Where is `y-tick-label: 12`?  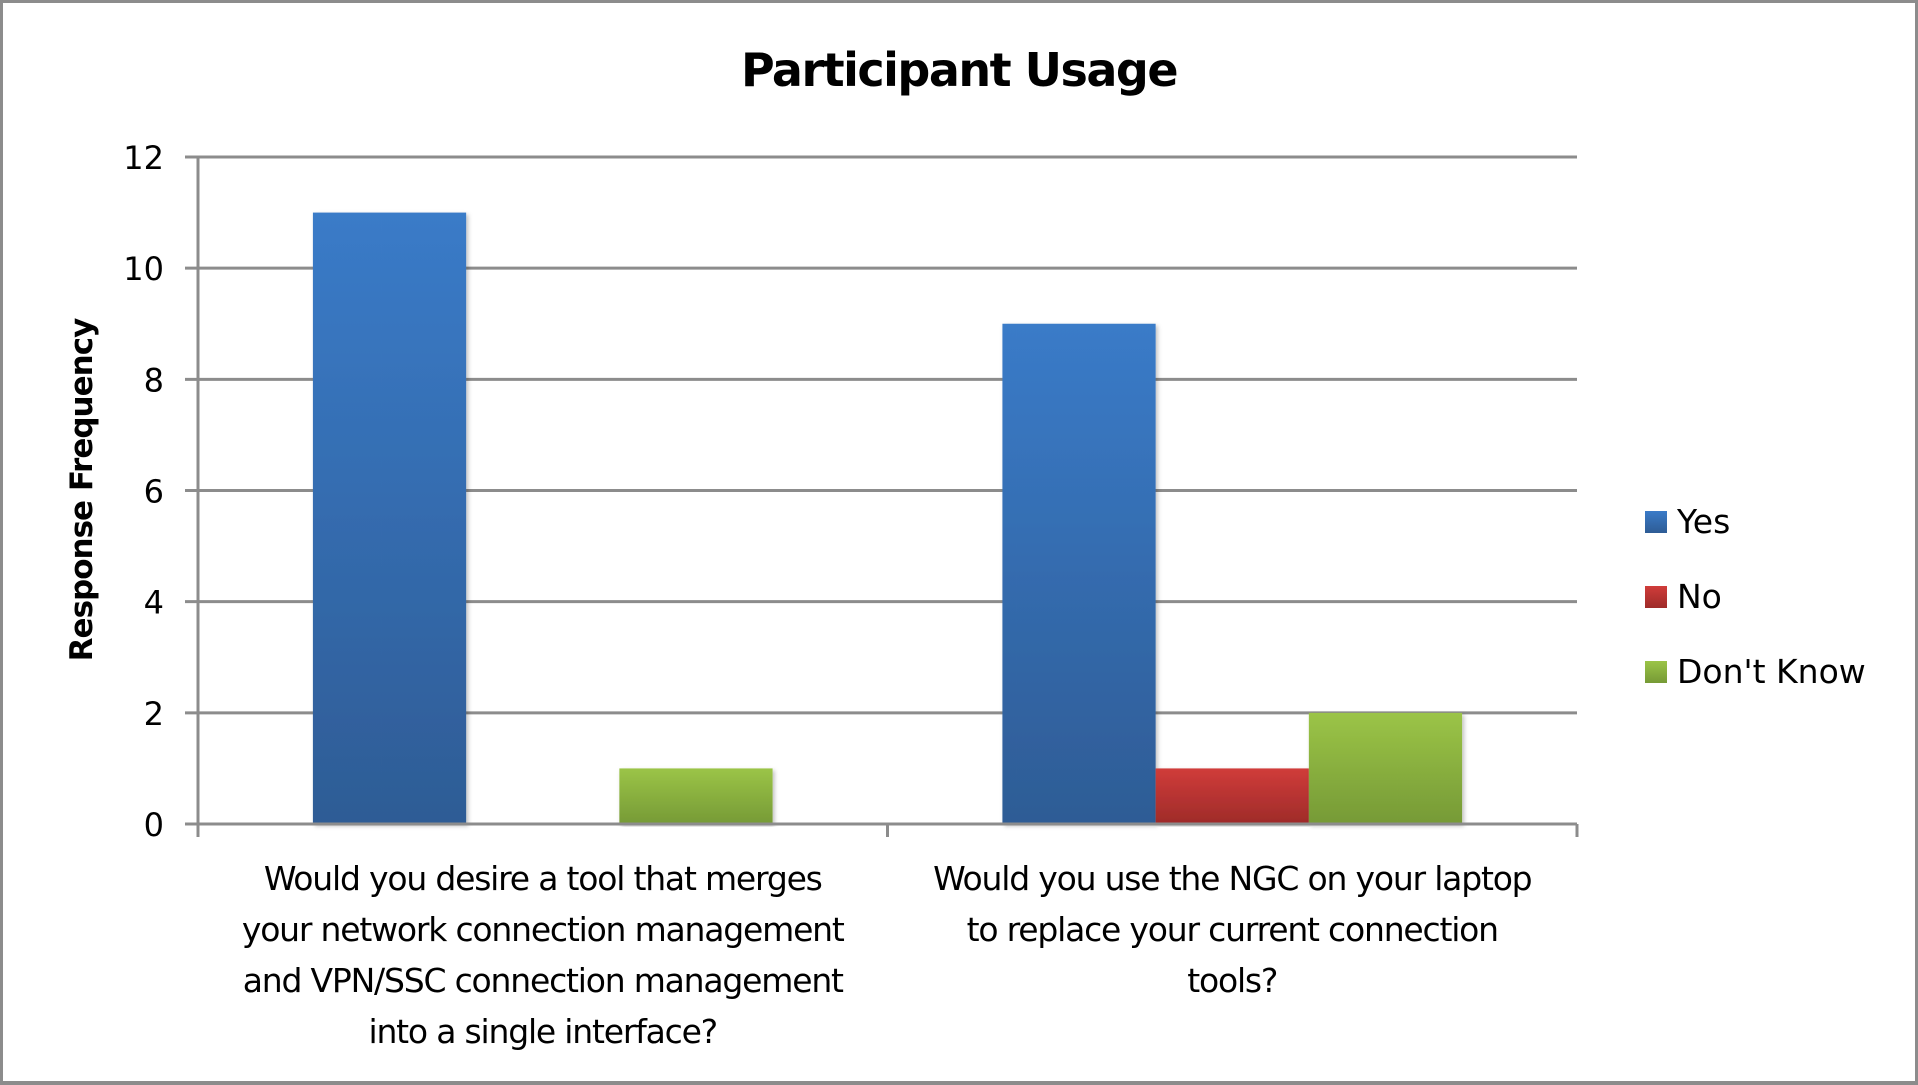
y-tick-label: 12 is located at coordinates (143, 158).